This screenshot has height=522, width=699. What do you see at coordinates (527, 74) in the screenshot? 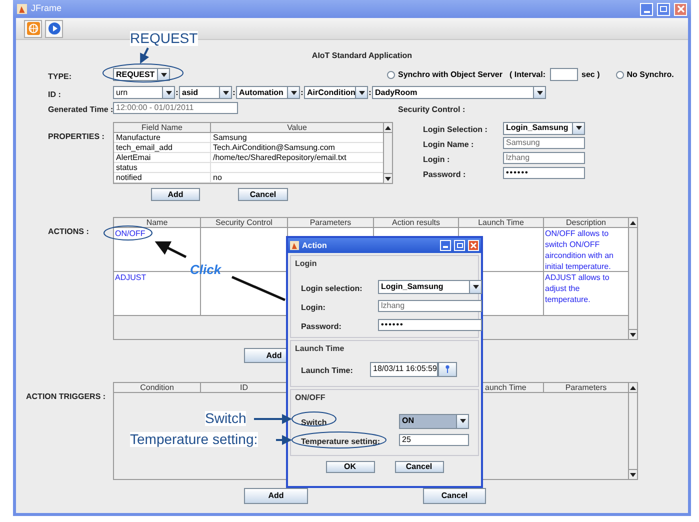
I see `field-label: ( Interval:` at bounding box center [527, 74].